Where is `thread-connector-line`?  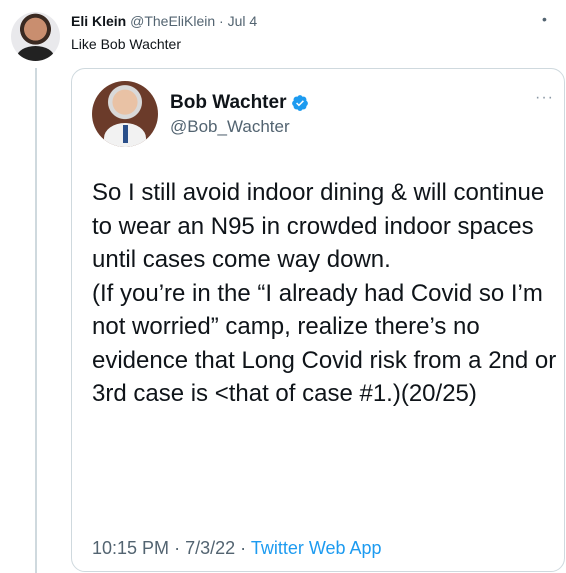
thread-connector-line is located at coordinates (36, 320).